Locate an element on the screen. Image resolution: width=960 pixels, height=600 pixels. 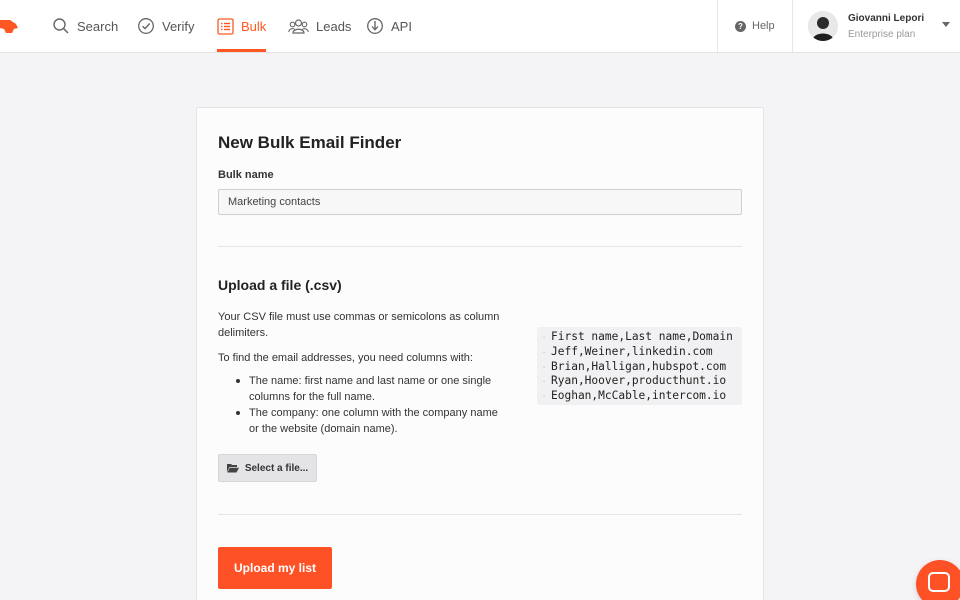
chat-launcher-button is located at coordinates (938, 580).